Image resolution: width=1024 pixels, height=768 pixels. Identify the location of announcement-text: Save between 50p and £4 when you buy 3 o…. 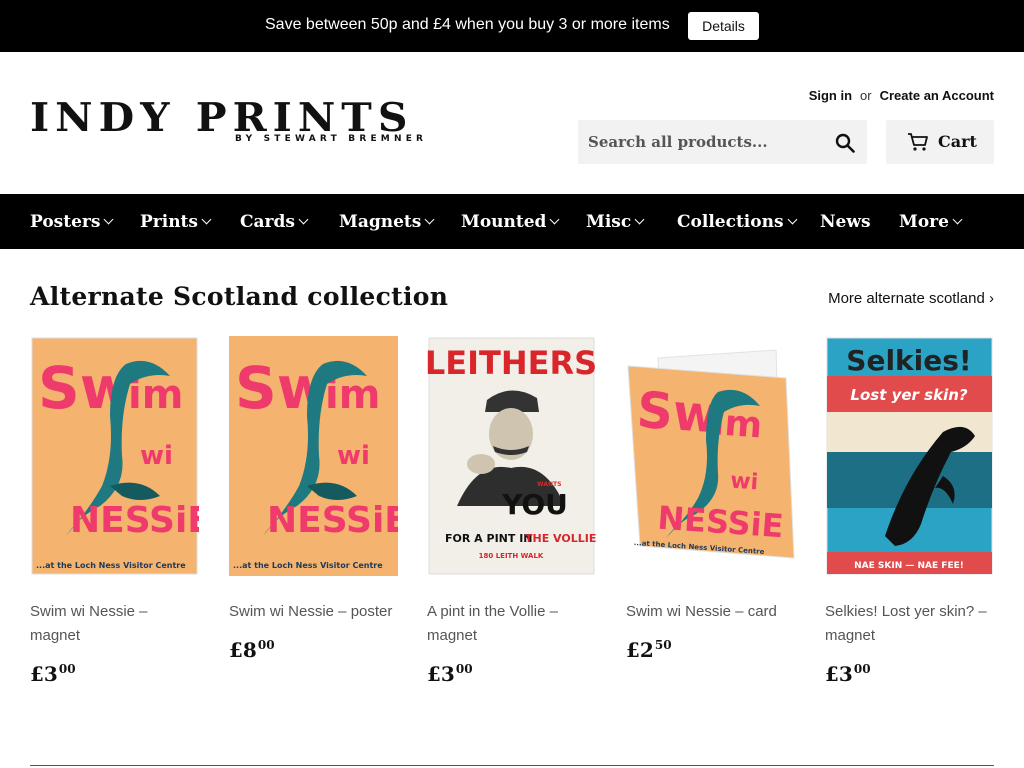
(467, 24).